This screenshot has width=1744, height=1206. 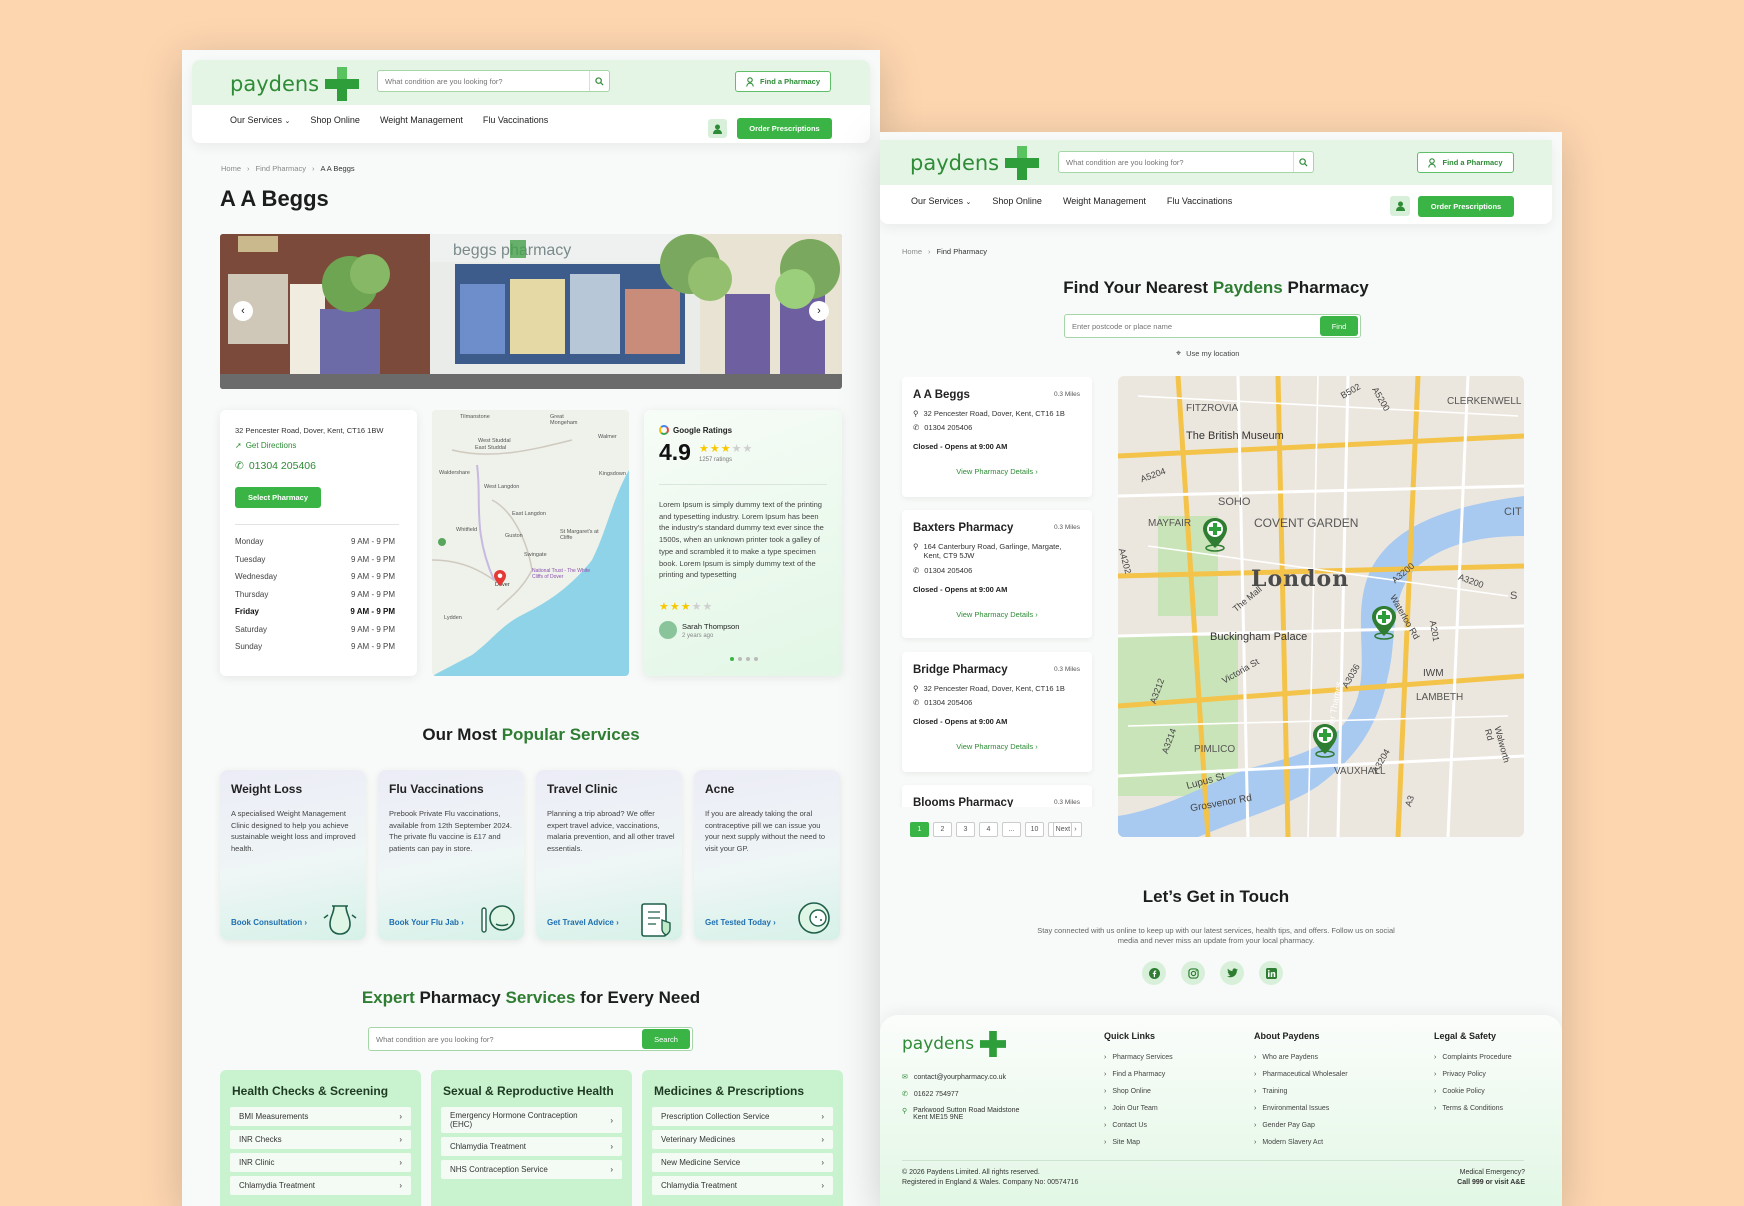 What do you see at coordinates (505, 1039) in the screenshot?
I see `services-search-input` at bounding box center [505, 1039].